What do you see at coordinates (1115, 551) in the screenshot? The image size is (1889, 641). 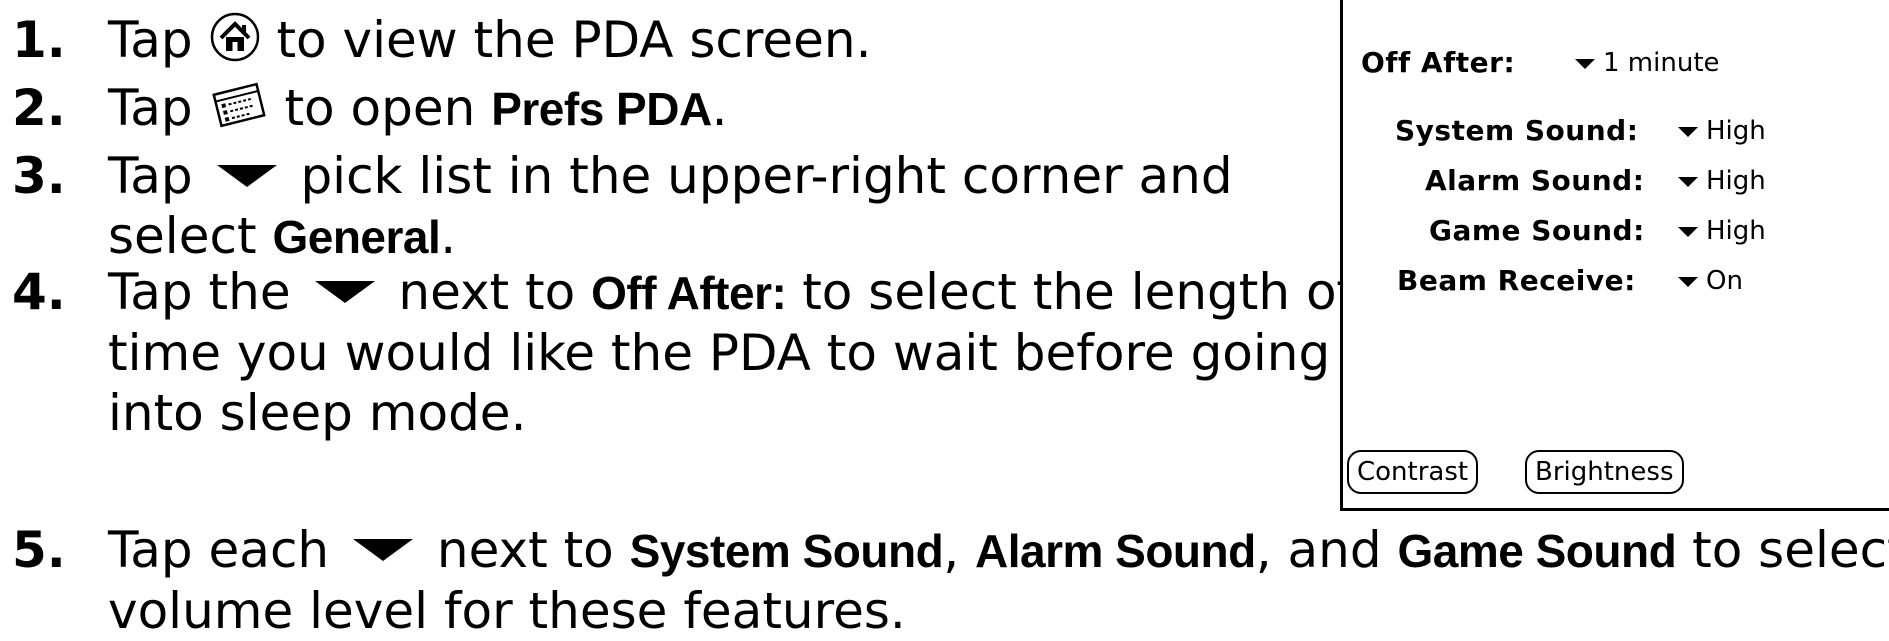 I see `ui-term: Alarm Sound` at bounding box center [1115, 551].